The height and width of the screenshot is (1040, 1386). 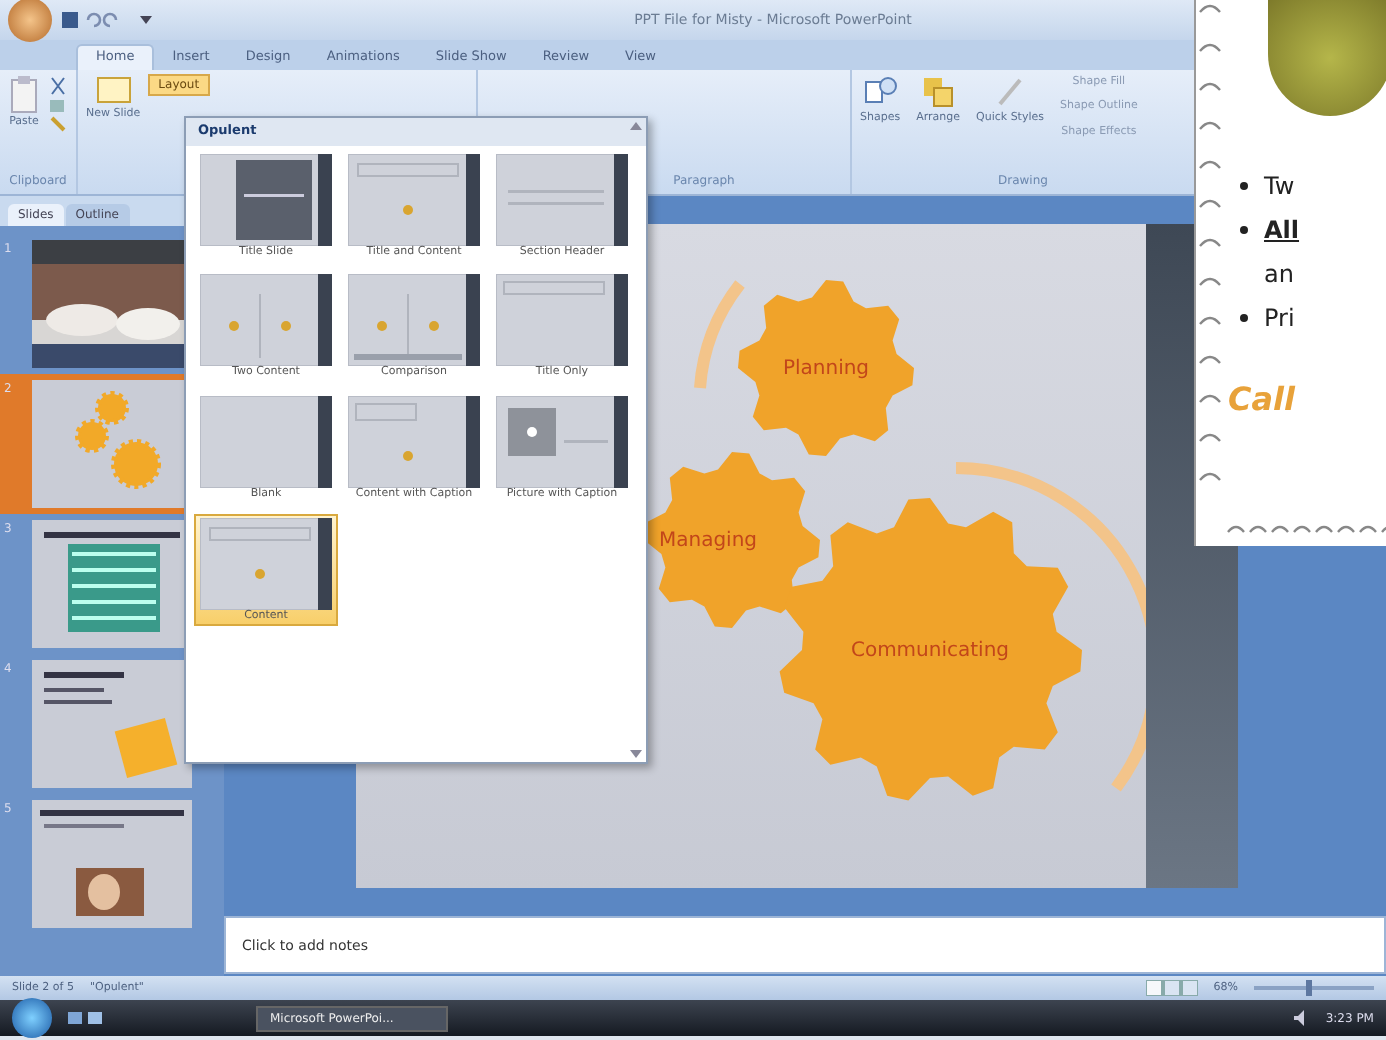 What do you see at coordinates (826, 369) in the screenshot?
I see `gear-label: Planning` at bounding box center [826, 369].